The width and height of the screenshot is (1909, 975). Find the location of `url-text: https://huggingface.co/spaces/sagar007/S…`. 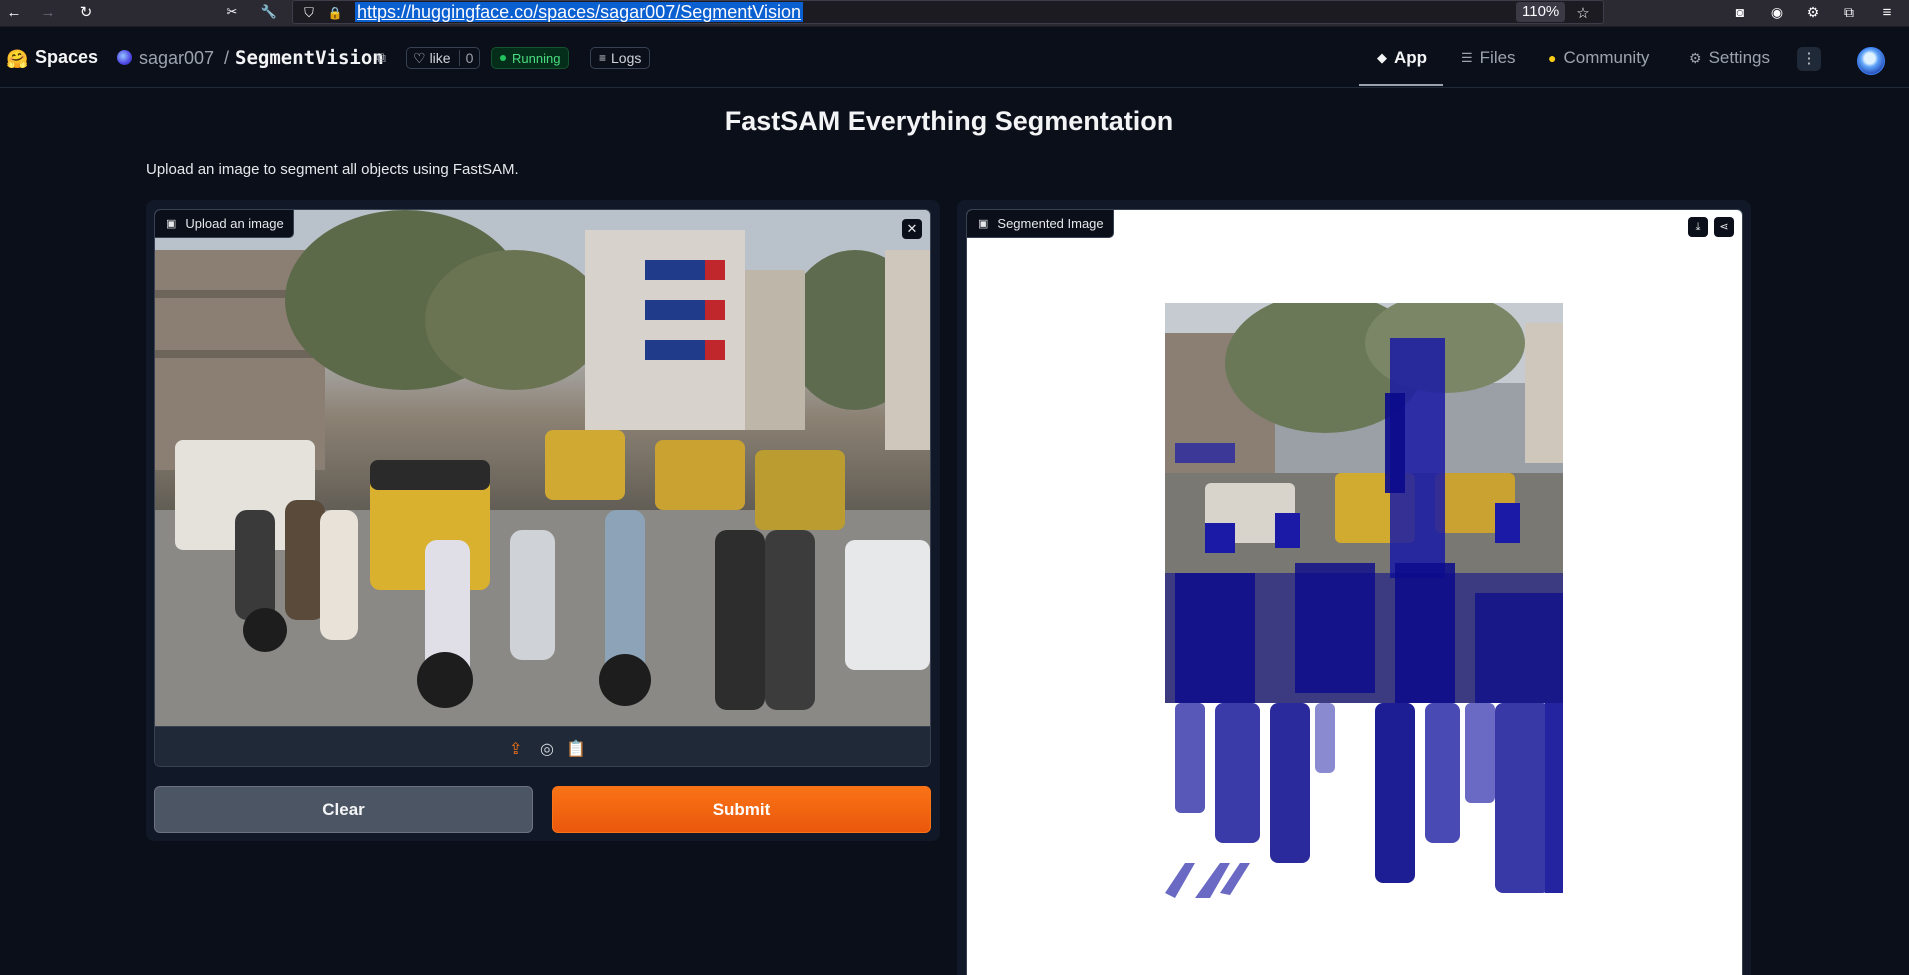

url-text: https://huggingface.co/spaces/sagar007/S… is located at coordinates (579, 12).